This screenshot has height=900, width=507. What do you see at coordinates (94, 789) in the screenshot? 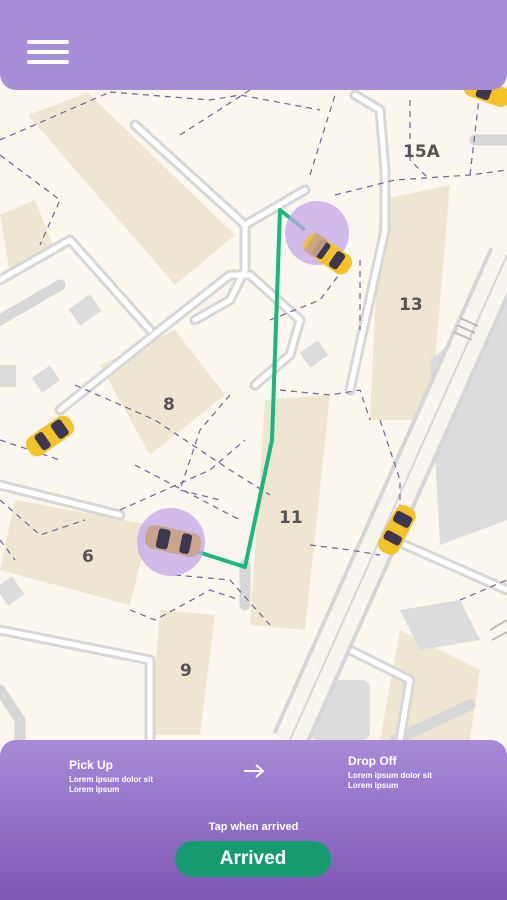
I see `pickup-address-line2: Lorem ipsum` at bounding box center [94, 789].